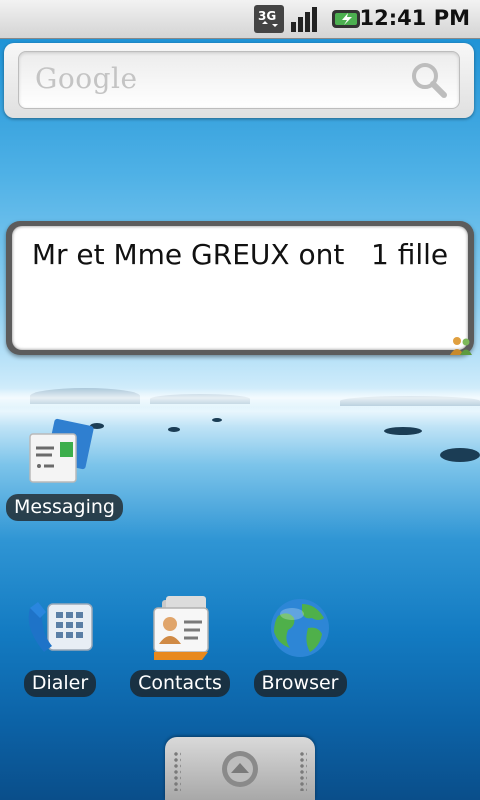 The height and width of the screenshot is (800, 480). I want to click on google-search-widget: Google, so click(239, 80).